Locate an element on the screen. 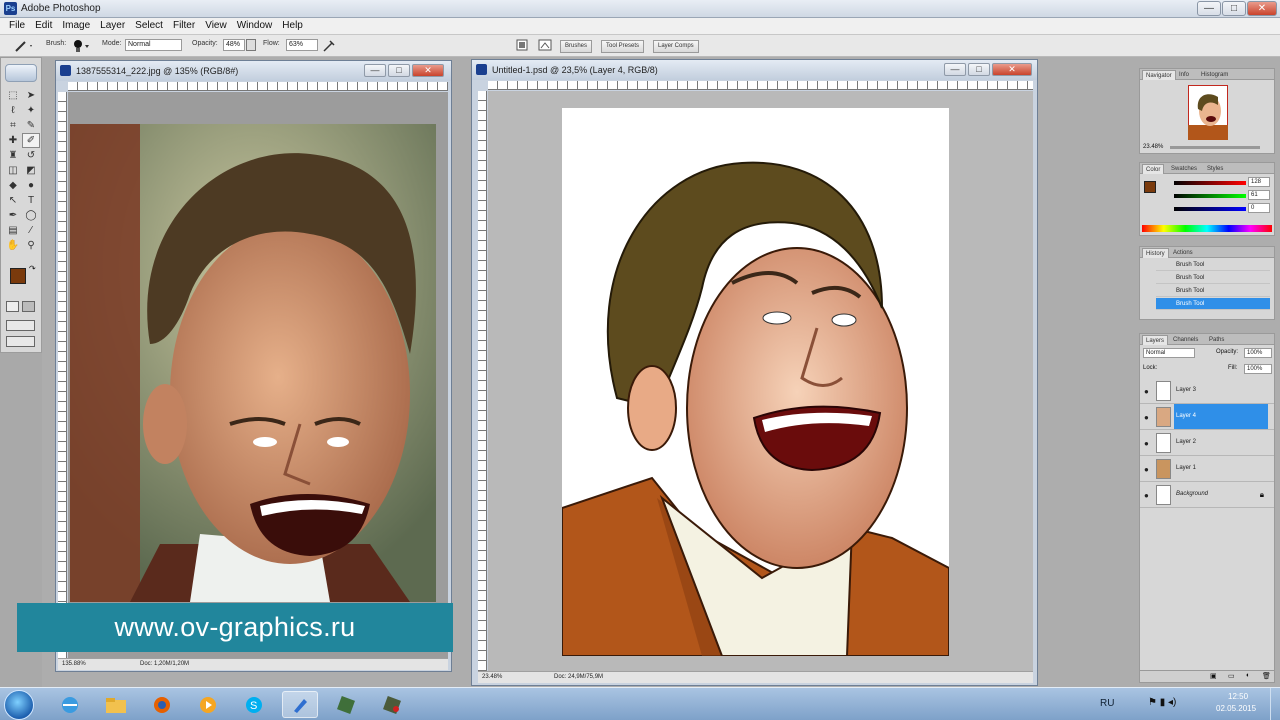 This screenshot has height=720, width=1280. menu-window: Window is located at coordinates (255, 26).